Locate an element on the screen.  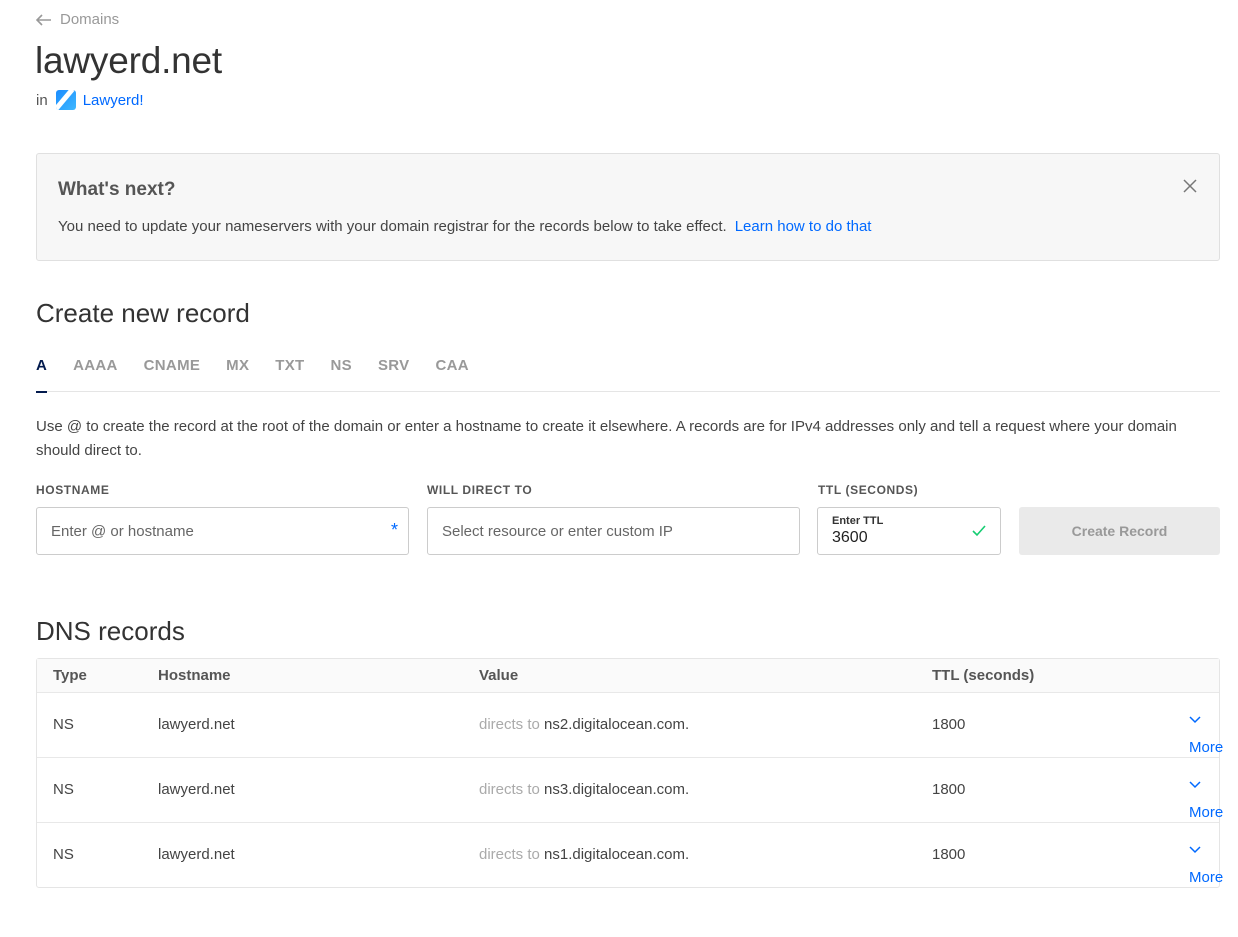
table-header: Type Hostname Value TTL (seconds) is located at coordinates (628, 676).